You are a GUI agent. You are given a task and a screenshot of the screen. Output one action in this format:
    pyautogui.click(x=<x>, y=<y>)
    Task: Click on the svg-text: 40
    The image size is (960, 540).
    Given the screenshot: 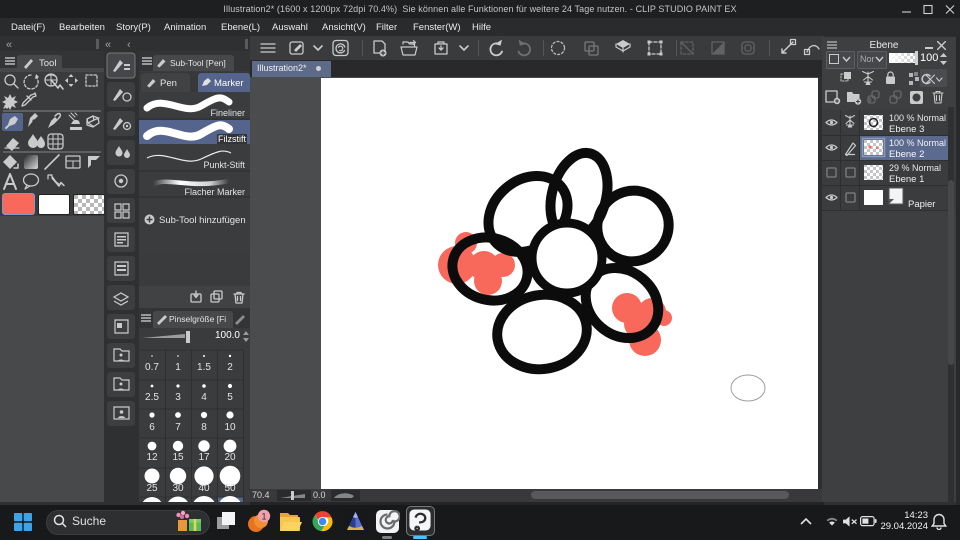 What is the action you would take?
    pyautogui.click(x=204, y=488)
    